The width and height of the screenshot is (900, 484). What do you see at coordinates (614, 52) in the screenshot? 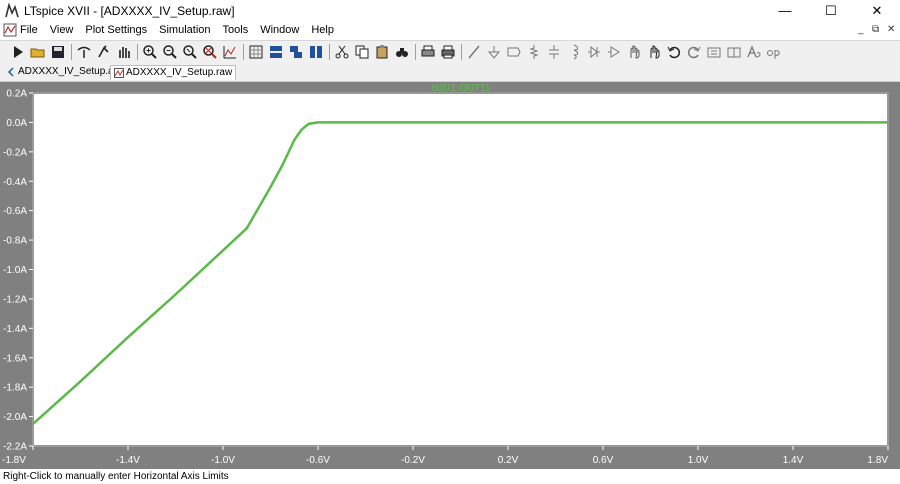
I see `component-icon` at bounding box center [614, 52].